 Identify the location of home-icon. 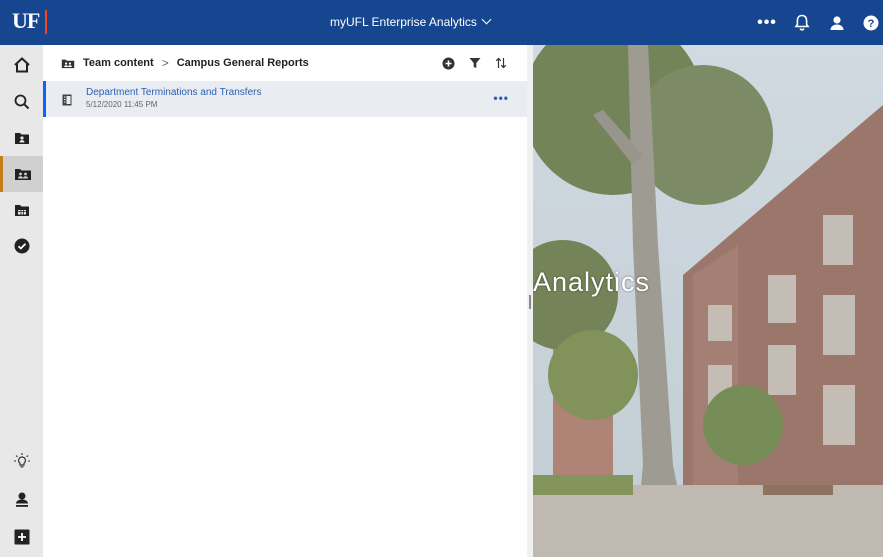
(21, 65).